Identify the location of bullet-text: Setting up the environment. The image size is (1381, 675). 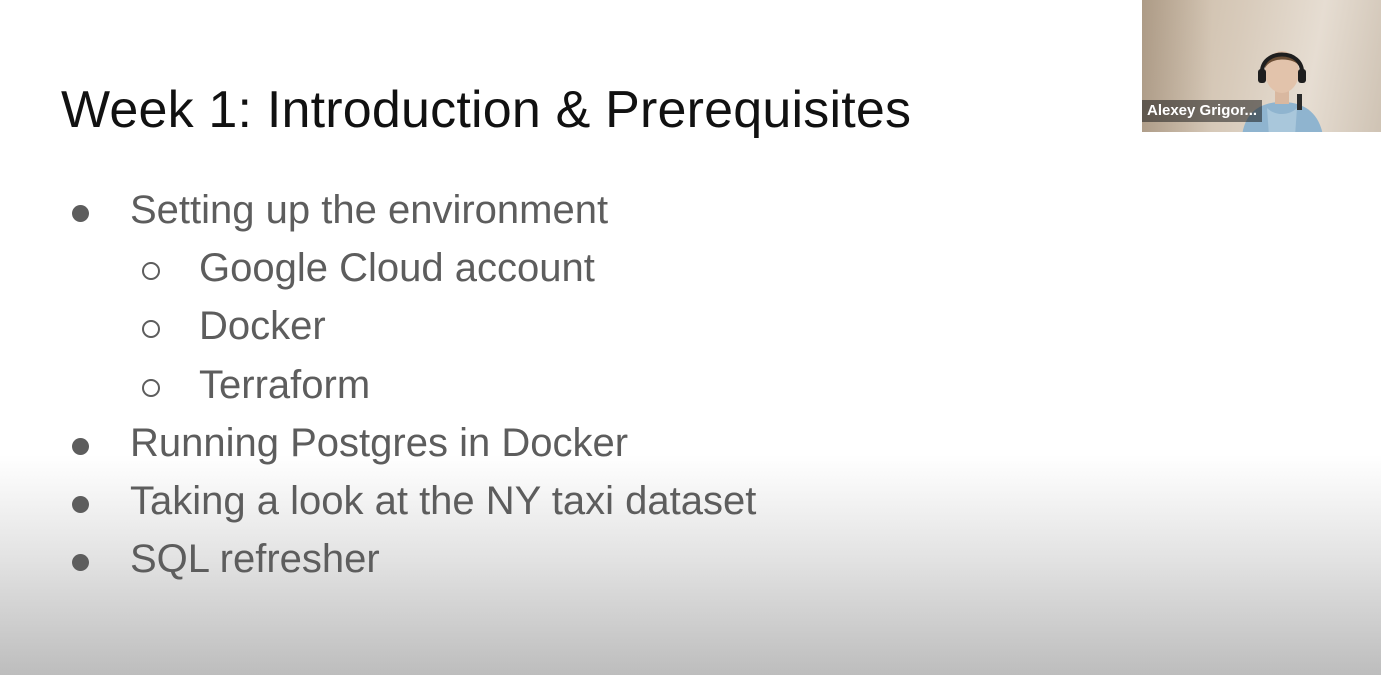
(369, 210).